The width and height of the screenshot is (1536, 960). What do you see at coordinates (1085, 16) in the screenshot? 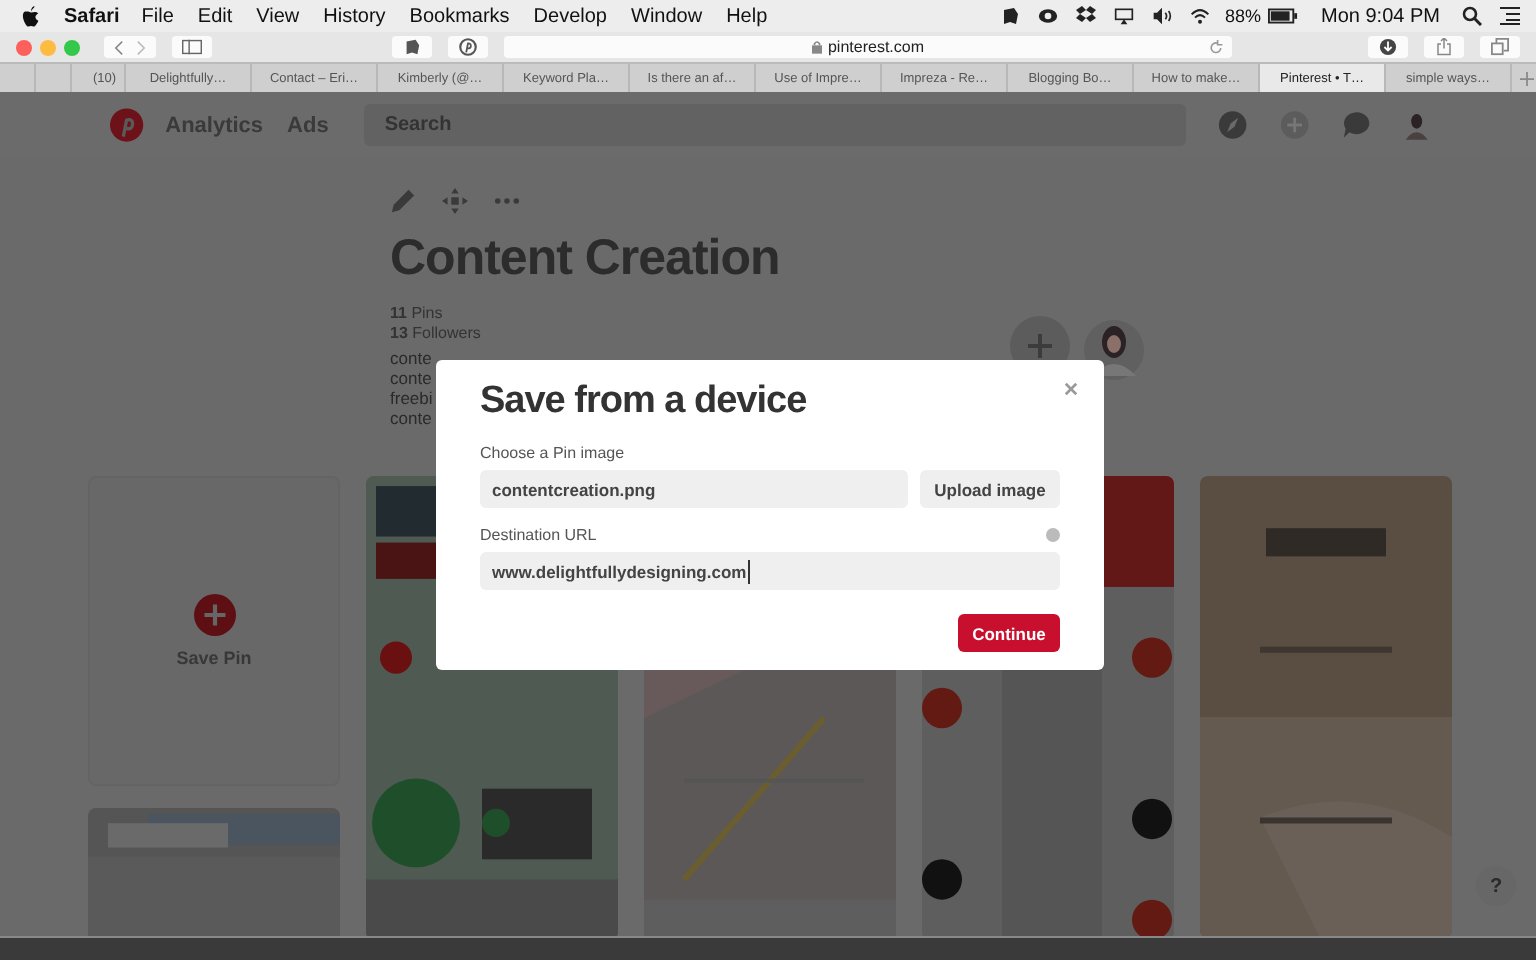
I see `dropbox-icon` at bounding box center [1085, 16].